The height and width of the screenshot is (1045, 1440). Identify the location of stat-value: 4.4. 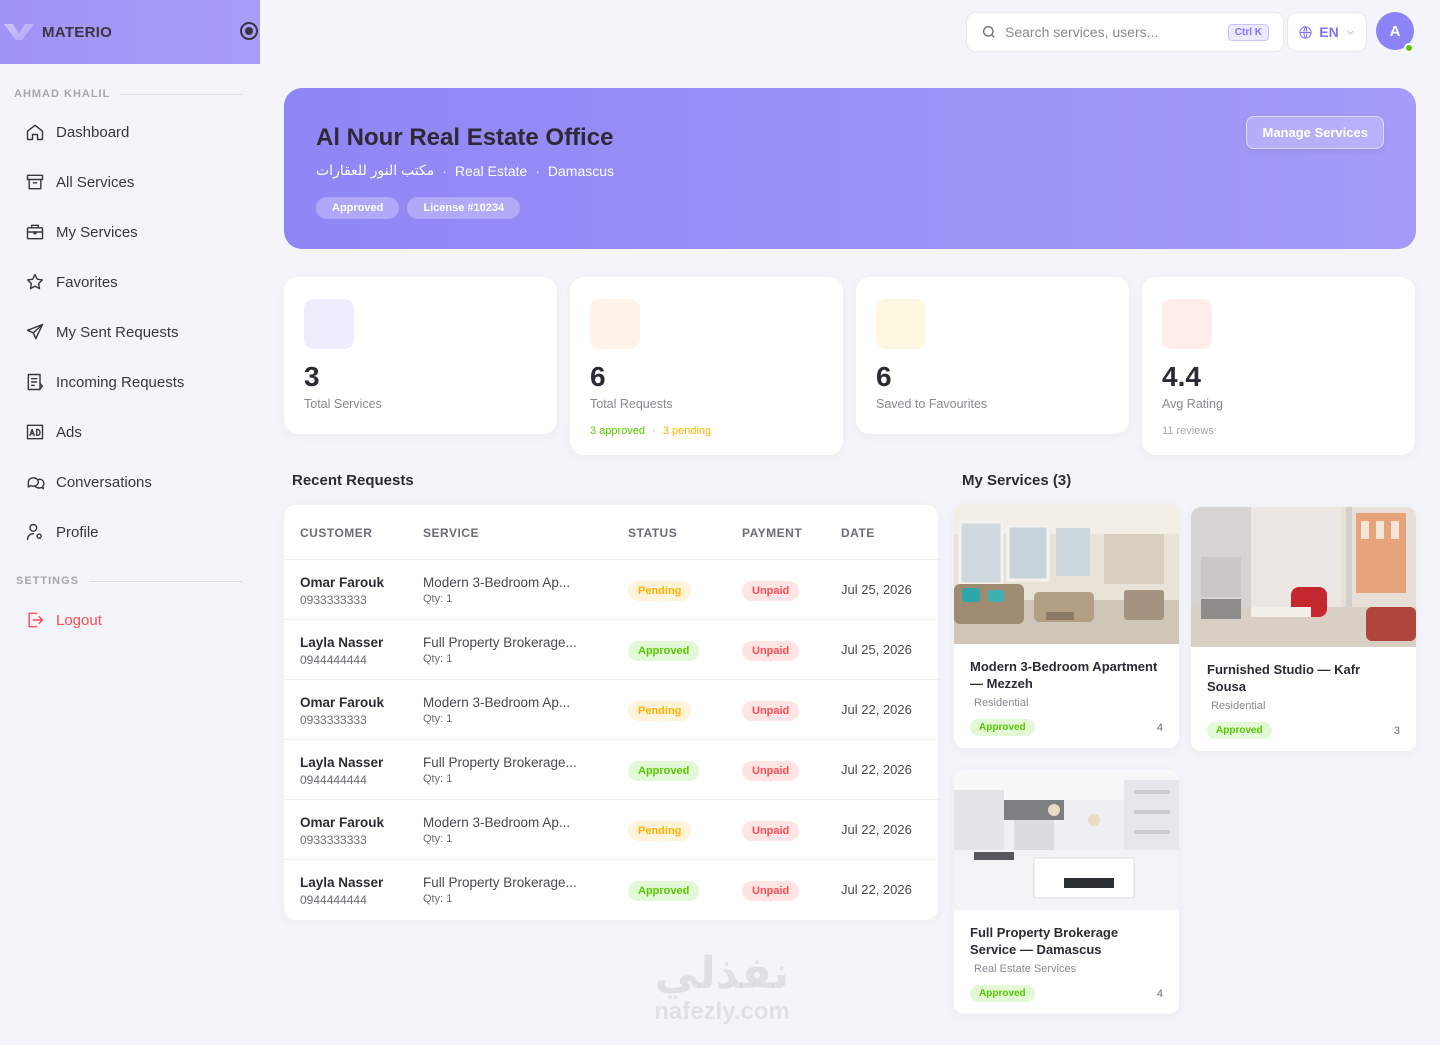
(1181, 376).